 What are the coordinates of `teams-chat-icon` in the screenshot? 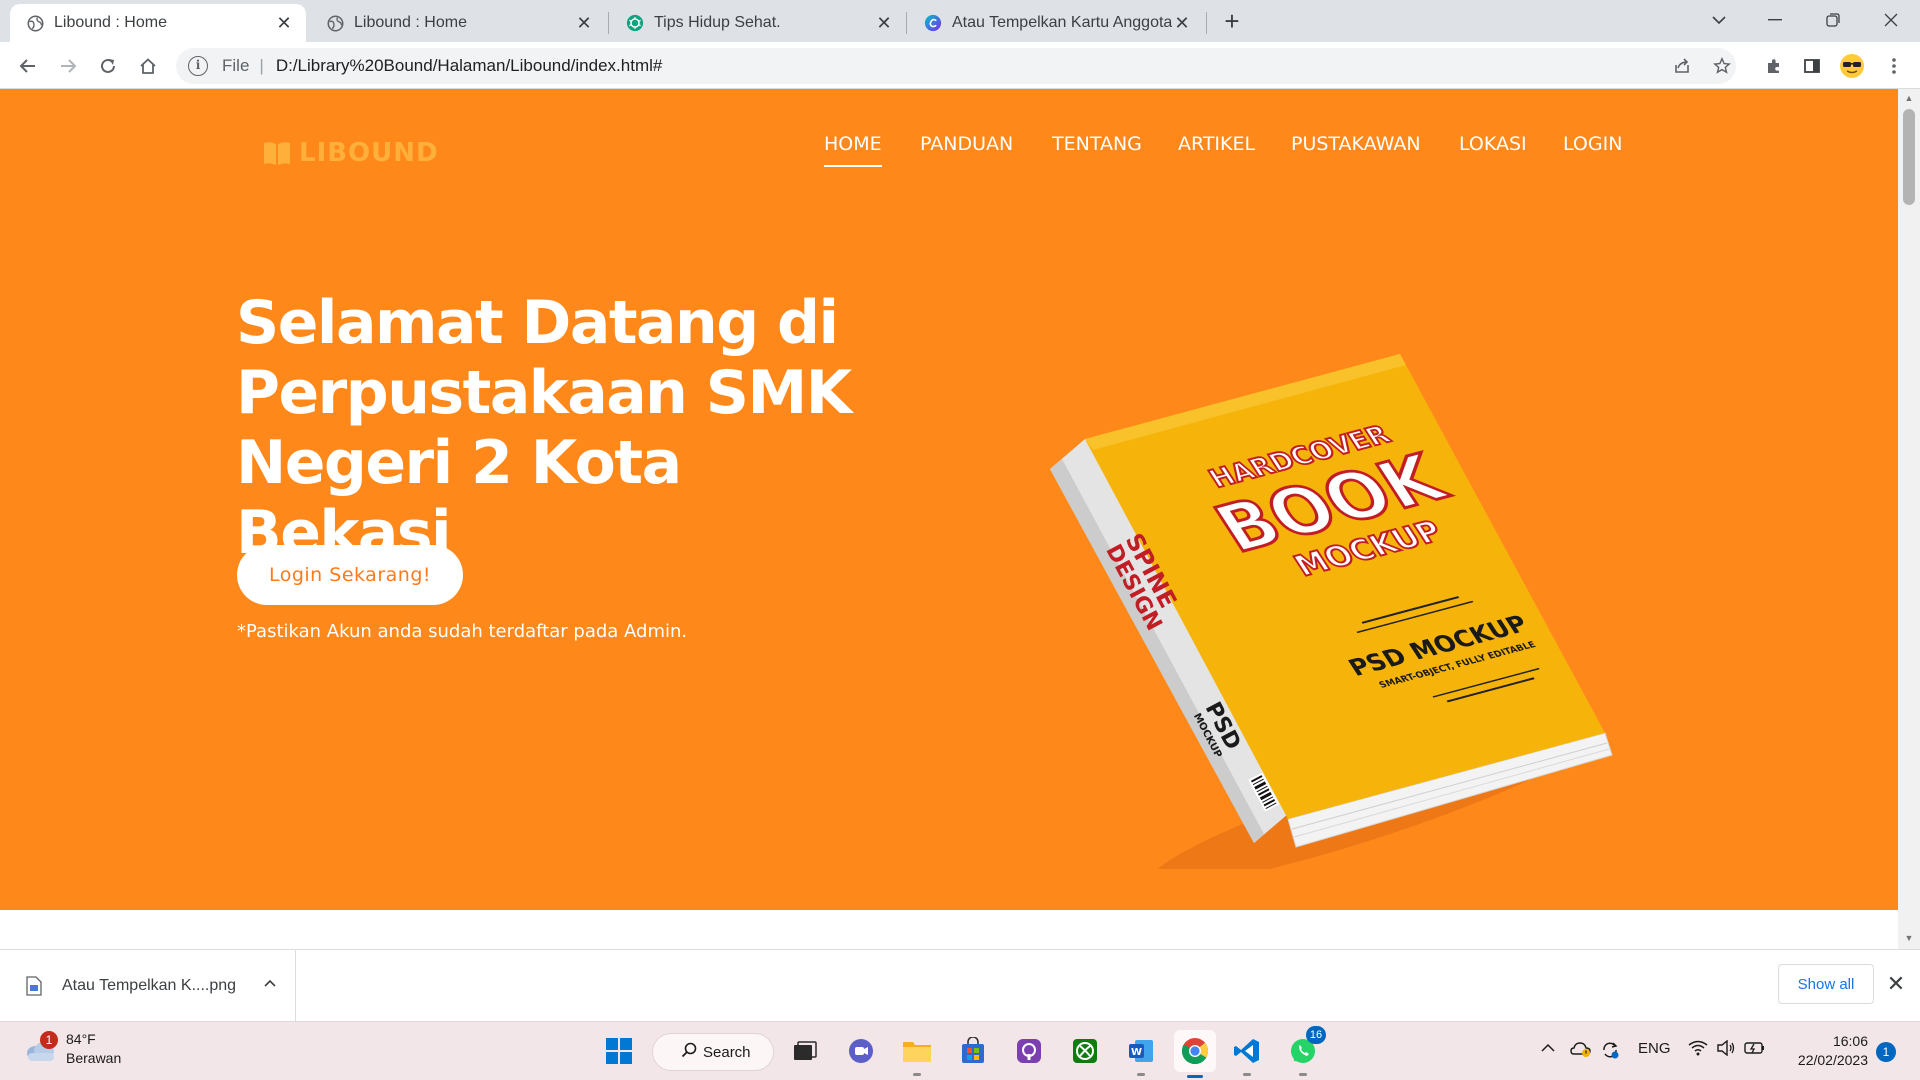 It's located at (861, 1051).